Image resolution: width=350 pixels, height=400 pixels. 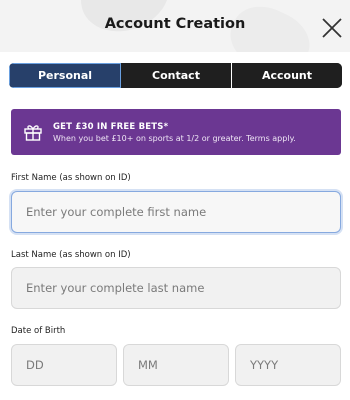 What do you see at coordinates (71, 178) in the screenshot?
I see `first-name-label: First Name (as shown on ID)` at bounding box center [71, 178].